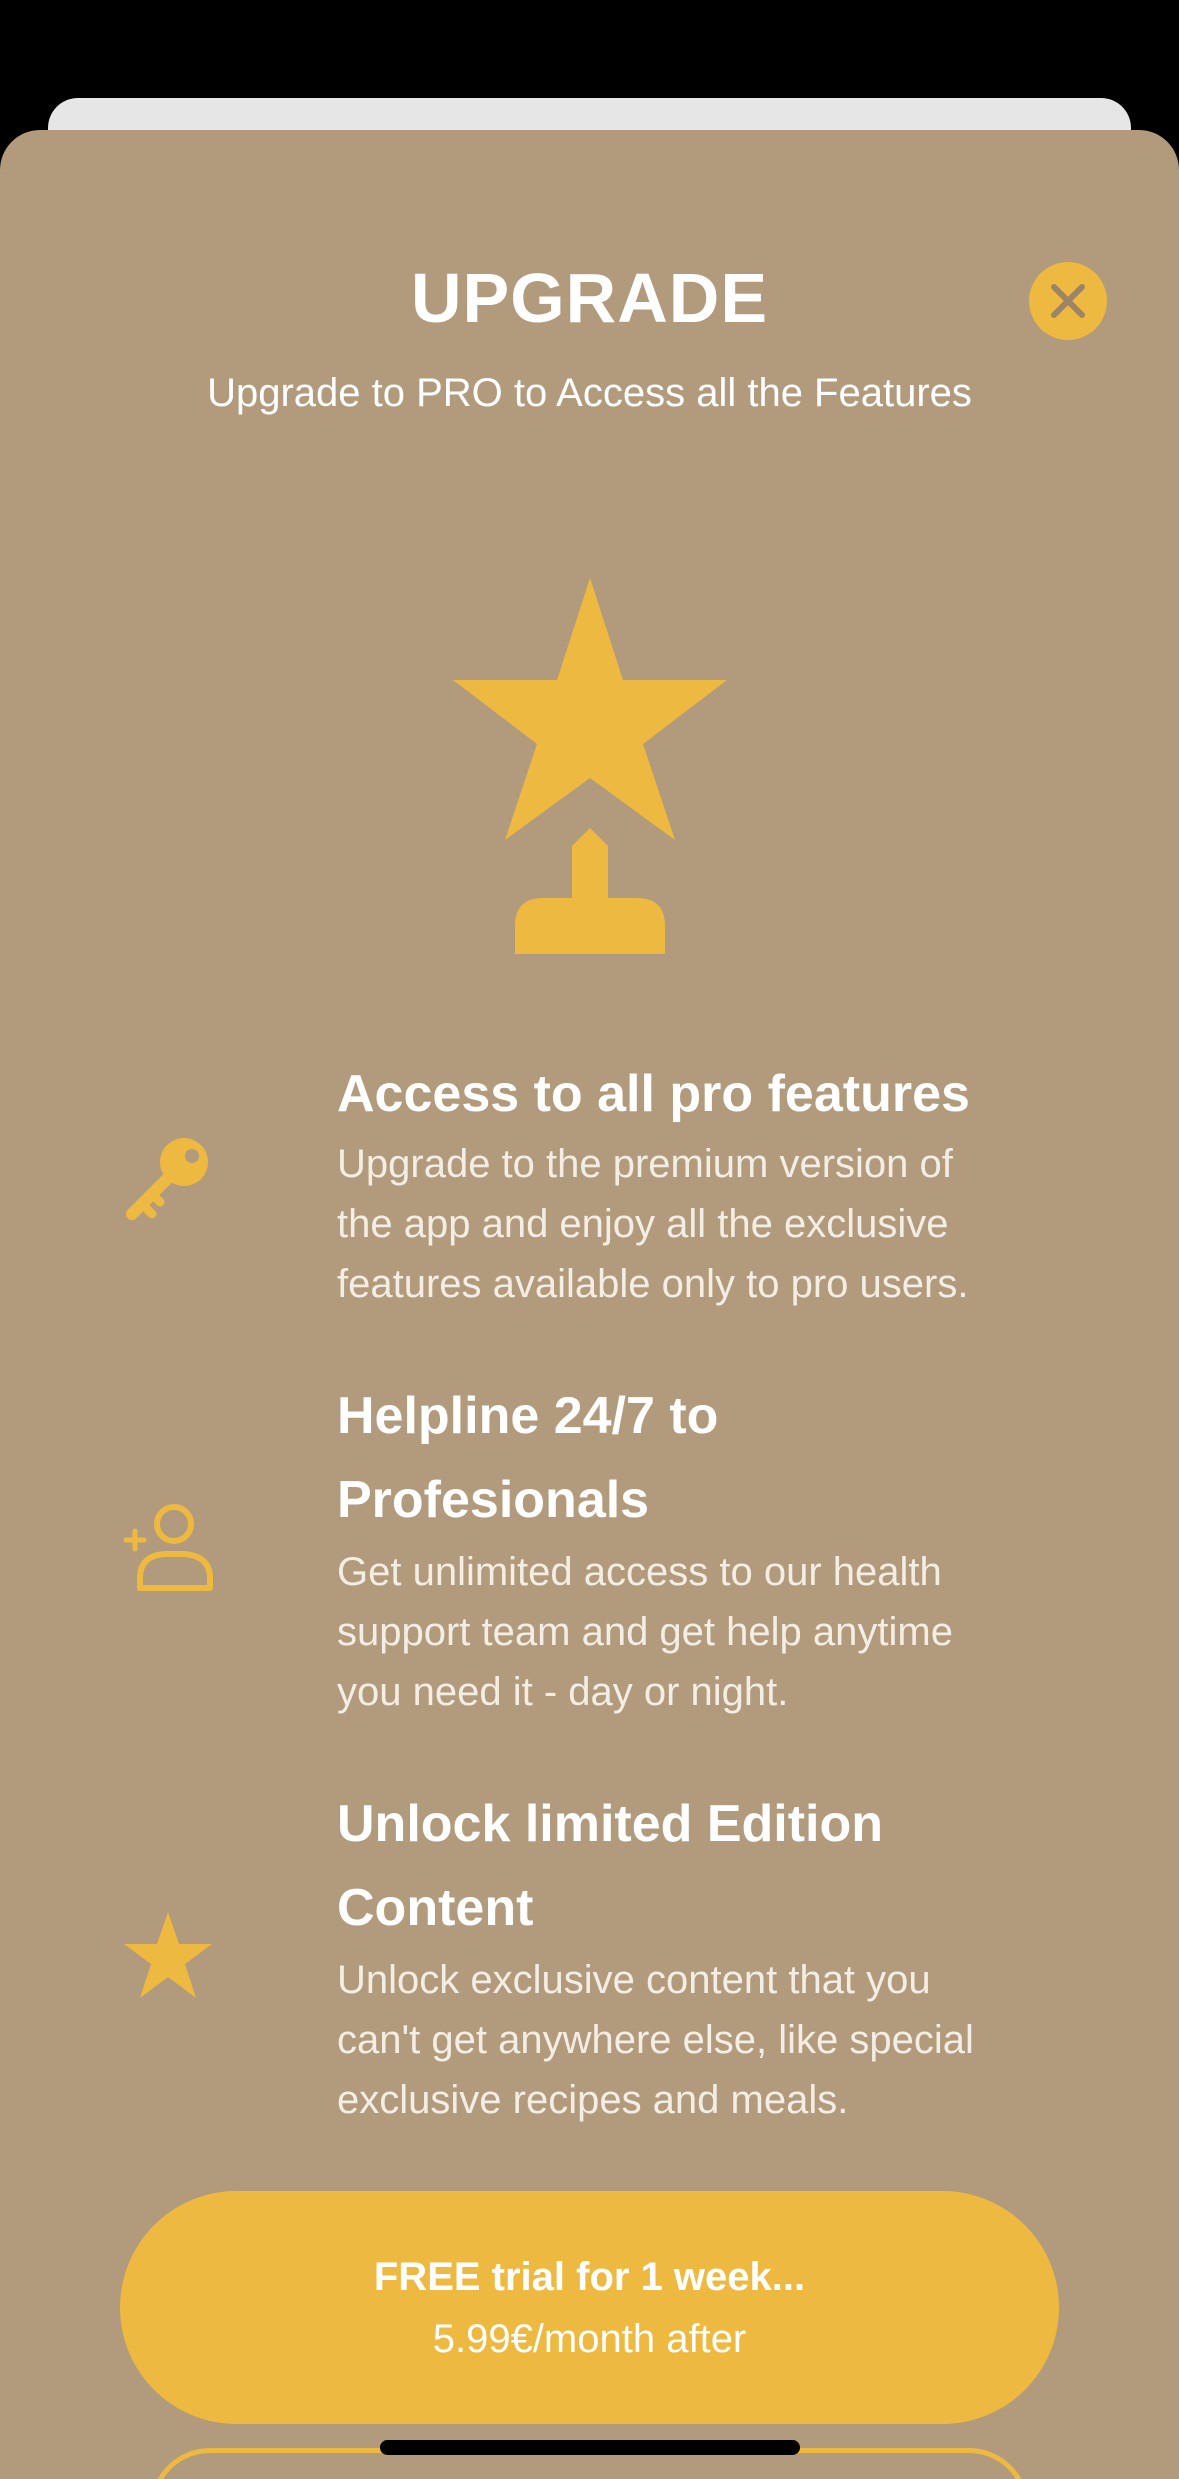  Describe the element at coordinates (168, 1955) in the screenshot. I see `star-icon` at that location.